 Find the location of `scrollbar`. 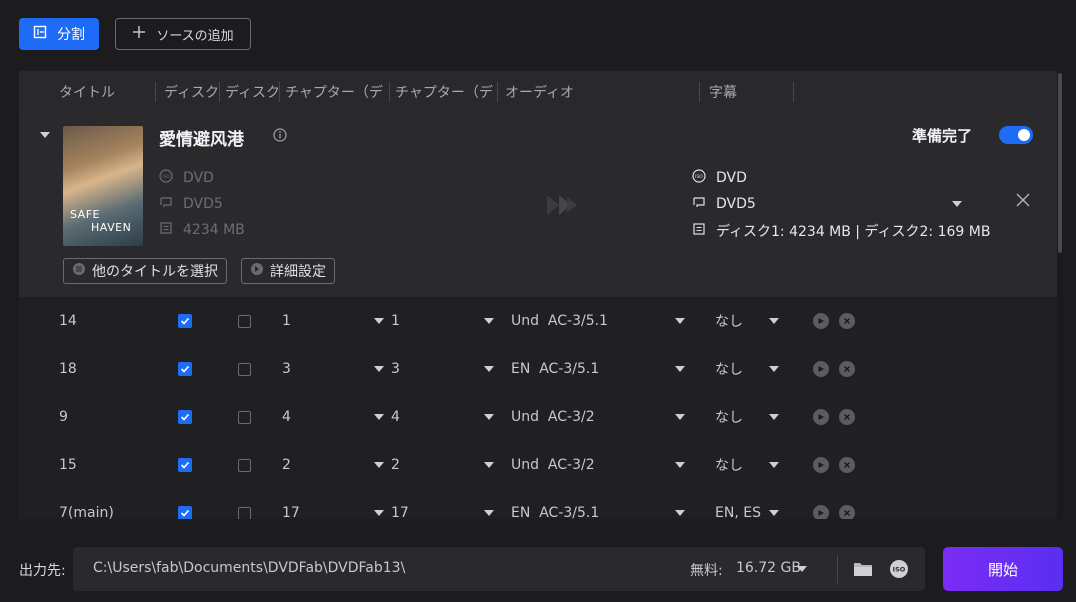

scrollbar is located at coordinates (1060, 295).